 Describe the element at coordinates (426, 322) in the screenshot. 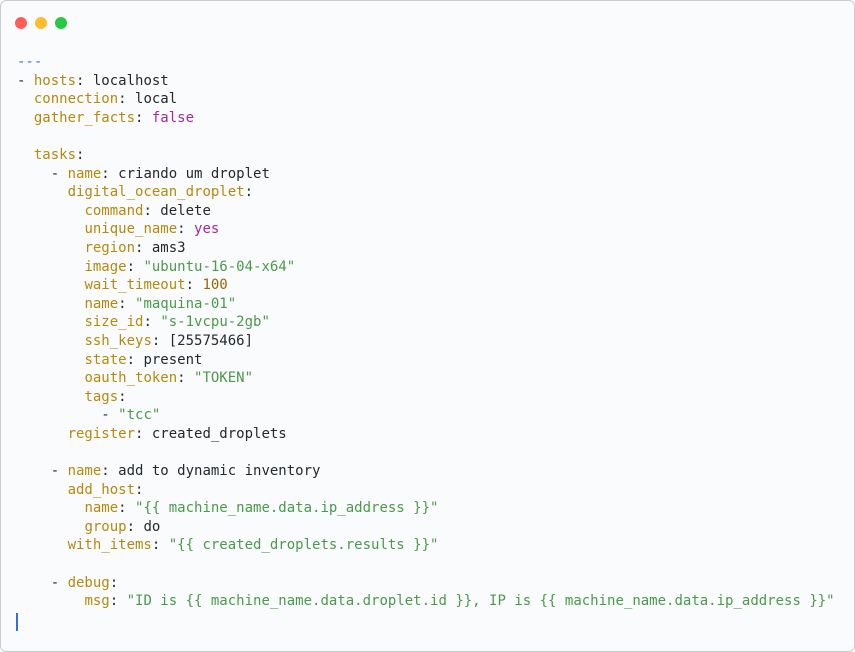

I see `code-line: size_id: "s-1vcpu-2gb"` at that location.